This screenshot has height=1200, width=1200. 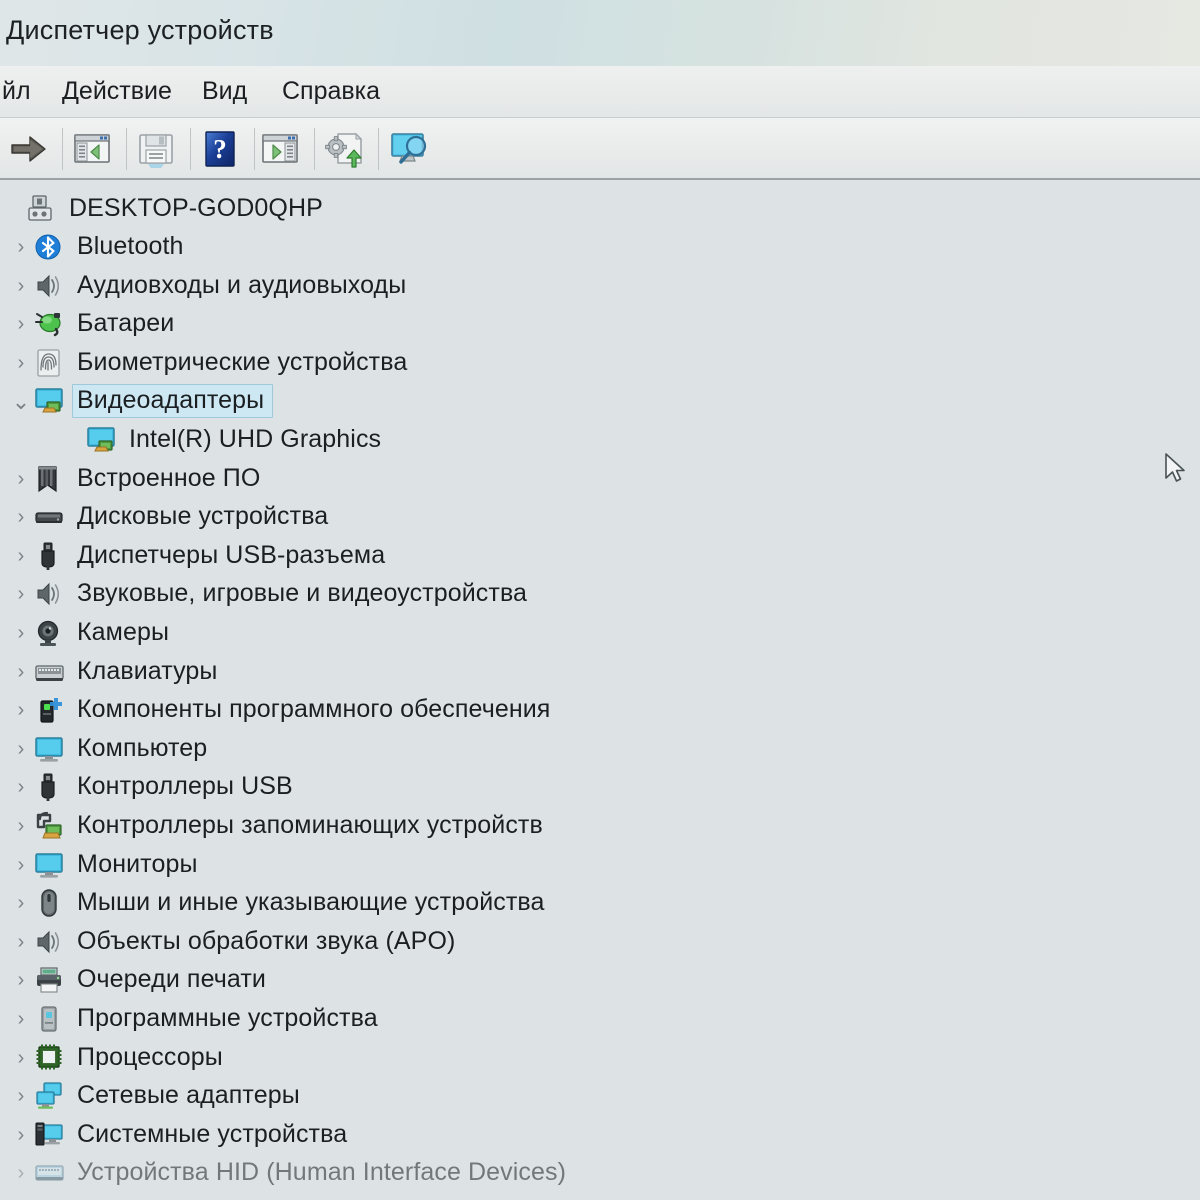 What do you see at coordinates (323, 1173) in the screenshot?
I see `tree-item-label-wrap: Устройства HID (Human Interface Devices)` at bounding box center [323, 1173].